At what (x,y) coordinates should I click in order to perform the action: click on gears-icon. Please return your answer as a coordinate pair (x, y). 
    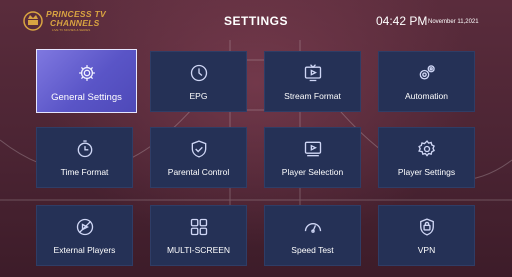
    Looking at the image, I should click on (87, 73).